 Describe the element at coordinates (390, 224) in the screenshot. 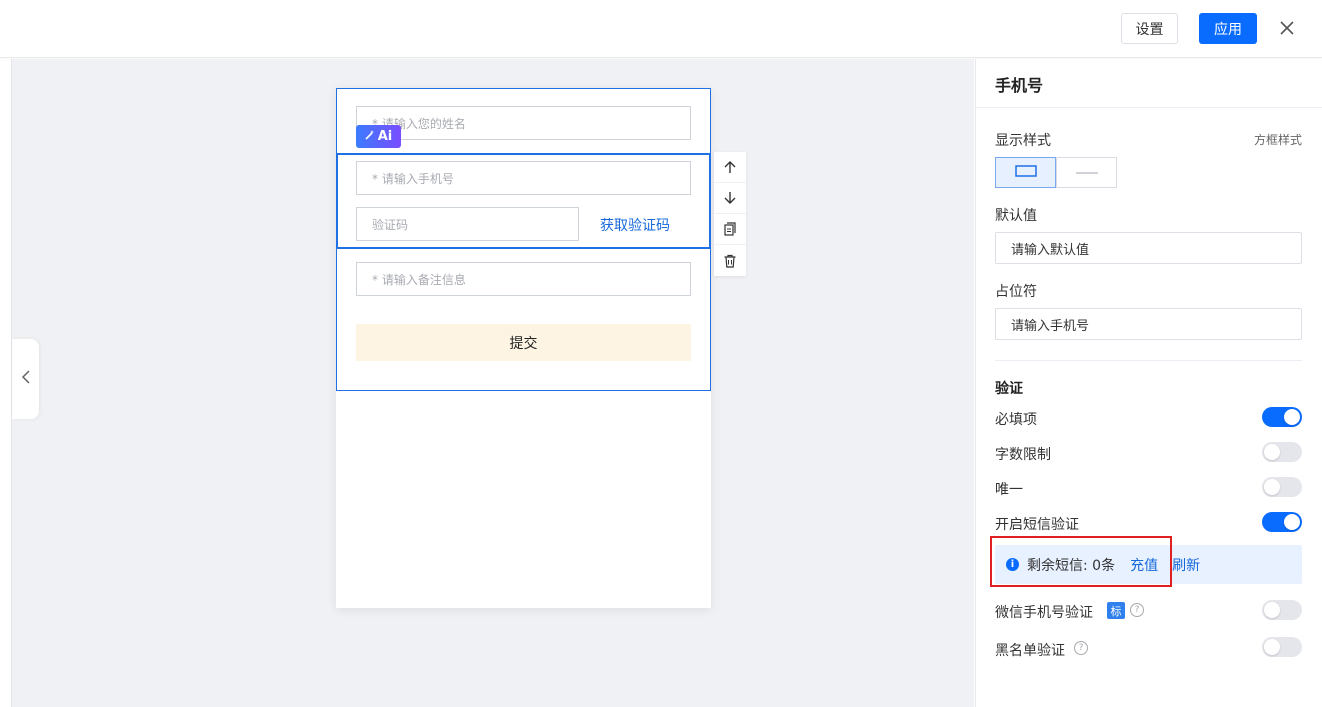

I see `code-placeholder: 验证码` at that location.